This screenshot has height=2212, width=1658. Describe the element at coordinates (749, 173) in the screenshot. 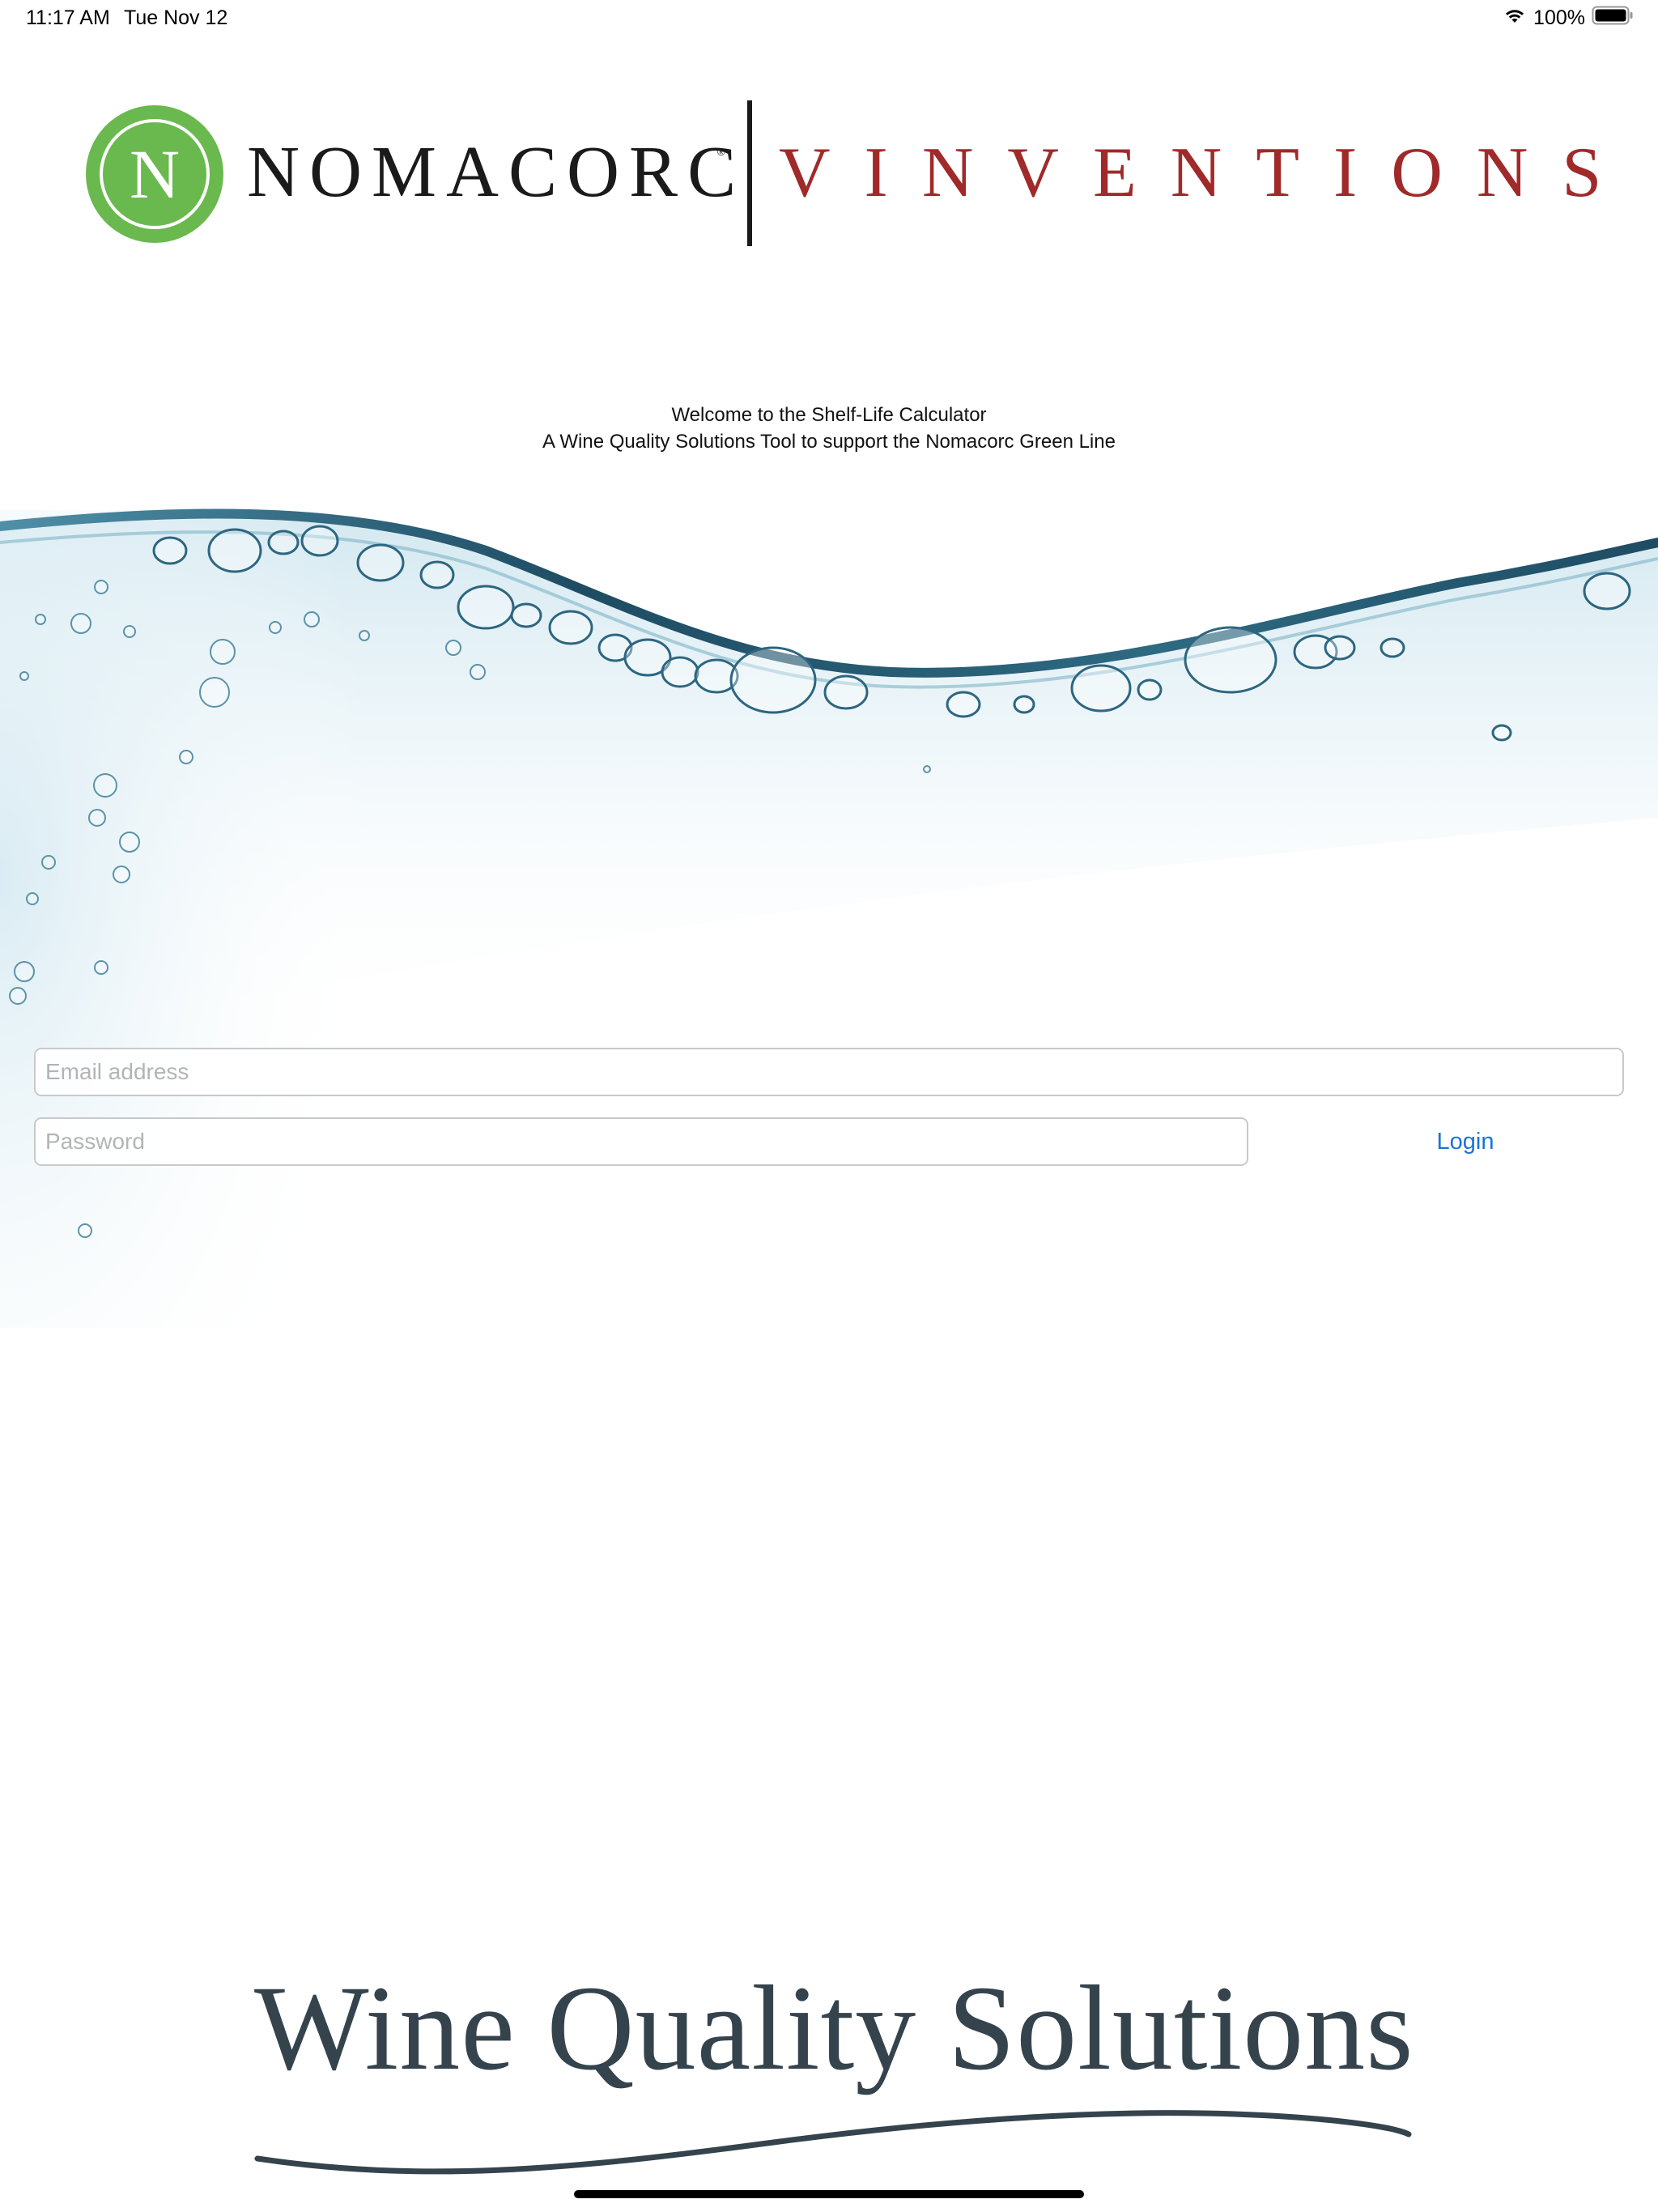

I see `brand-divider` at that location.